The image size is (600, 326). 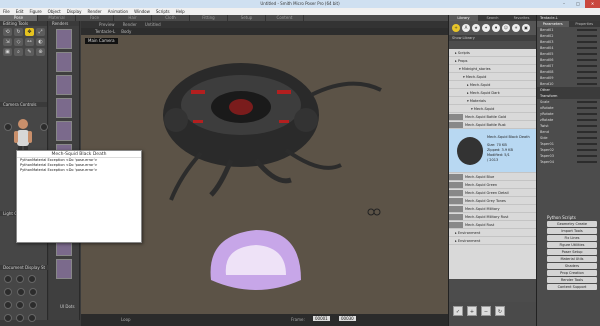 I want to click on tree-item: ▸ Mech-Squid Dark, so click(x=492, y=93).